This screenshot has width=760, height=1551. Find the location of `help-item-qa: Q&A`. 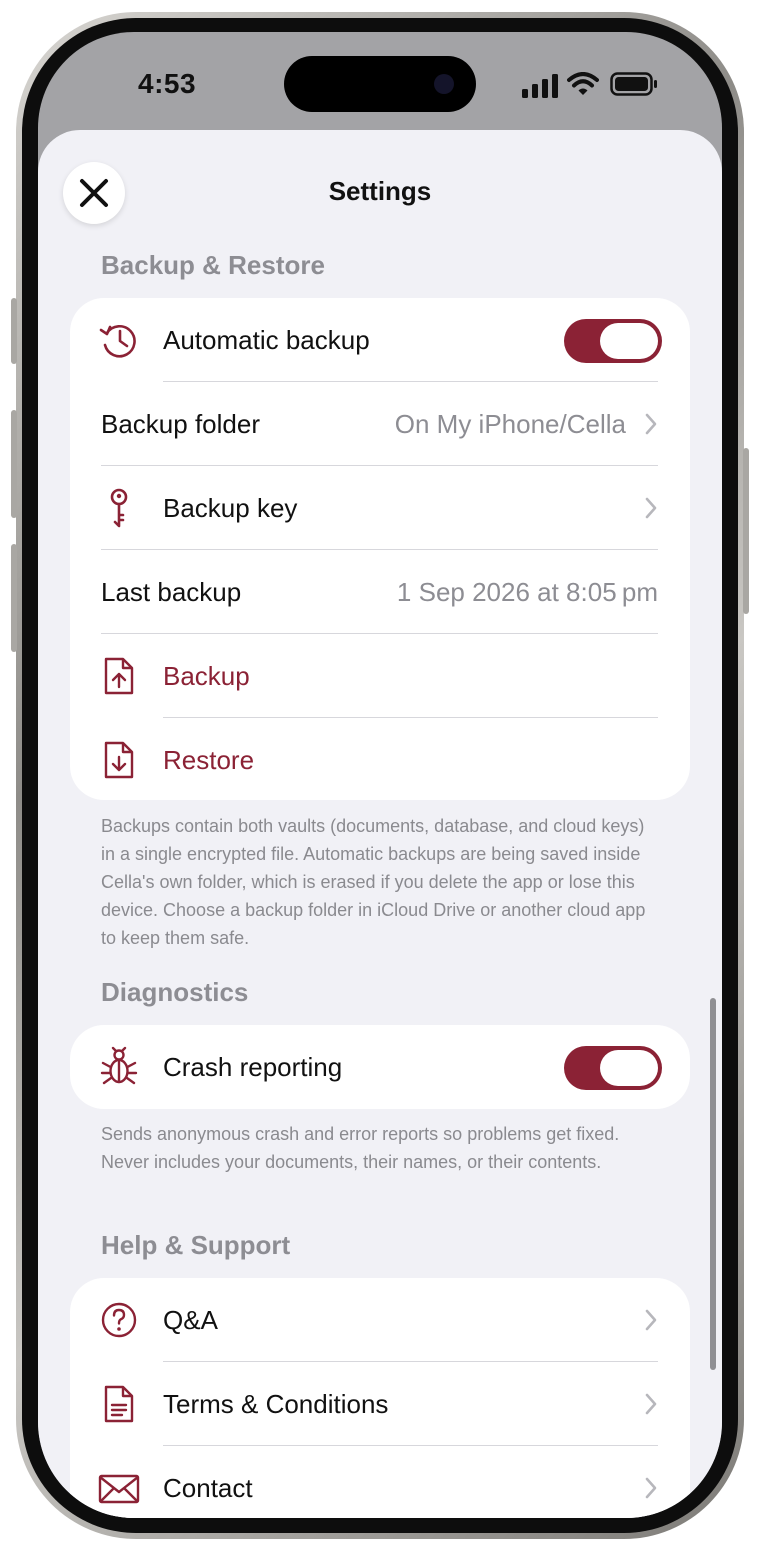

help-item-qa: Q&A is located at coordinates (380, 1320).